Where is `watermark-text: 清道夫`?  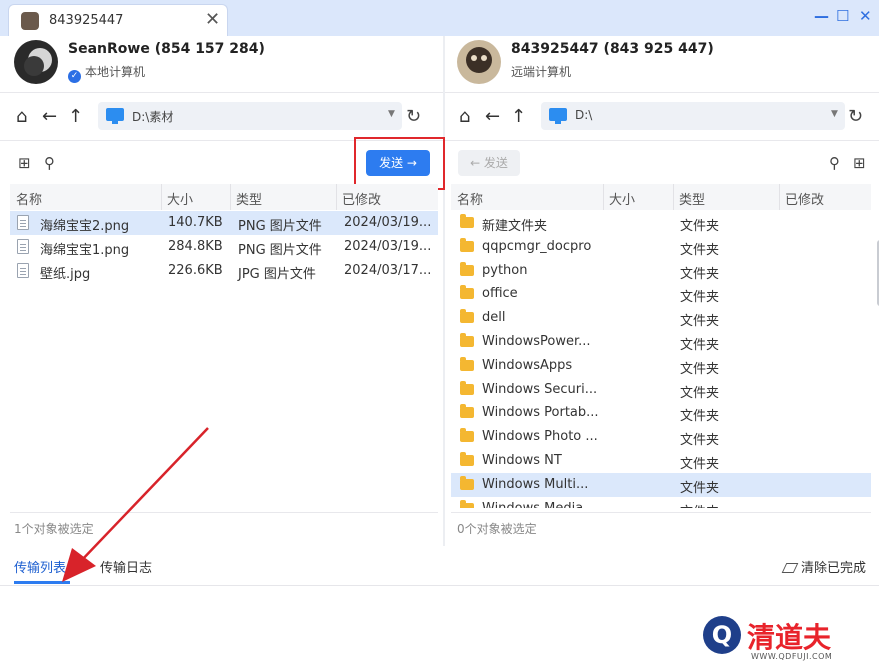 watermark-text: 清道夫 is located at coordinates (789, 637).